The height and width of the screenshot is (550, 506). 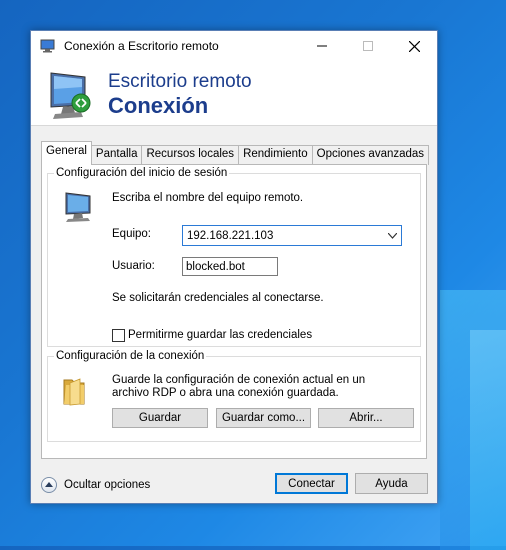 I want to click on minimize-button, so click(x=322, y=46).